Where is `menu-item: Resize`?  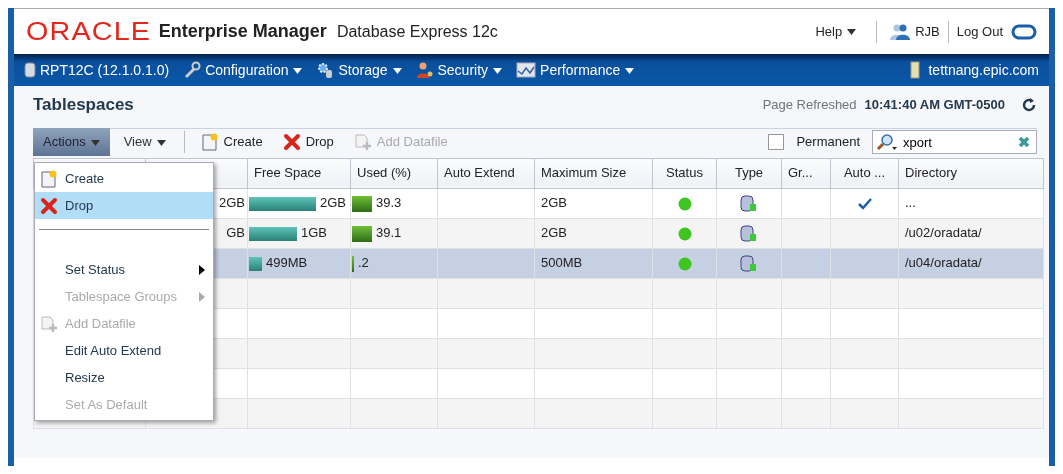 menu-item: Resize is located at coordinates (124, 377).